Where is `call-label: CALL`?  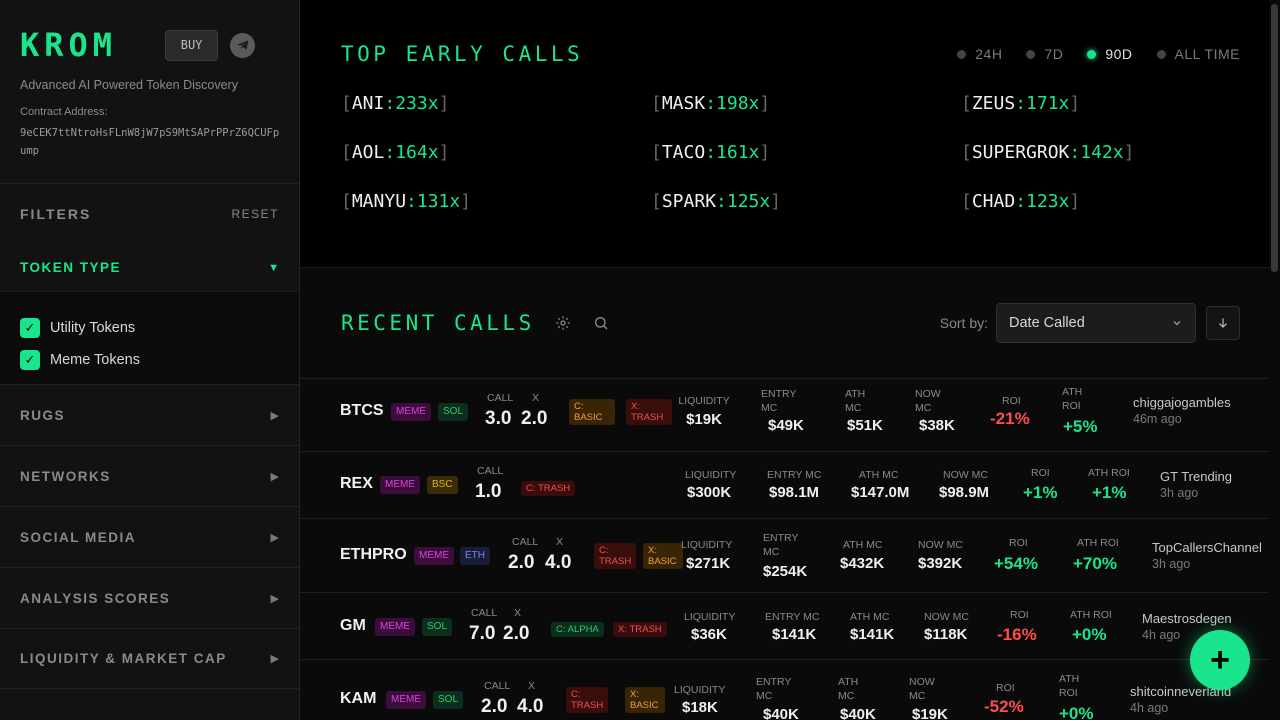 call-label: CALL is located at coordinates (525, 542).